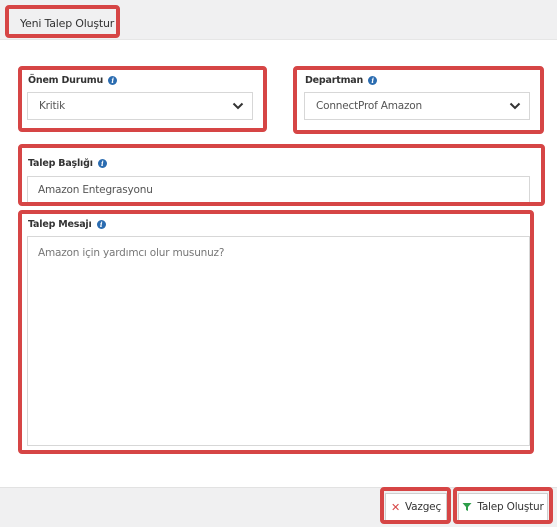 The height and width of the screenshot is (527, 557). Describe the element at coordinates (60, 224) in the screenshot. I see `message-label: Talep Mesajı` at that location.